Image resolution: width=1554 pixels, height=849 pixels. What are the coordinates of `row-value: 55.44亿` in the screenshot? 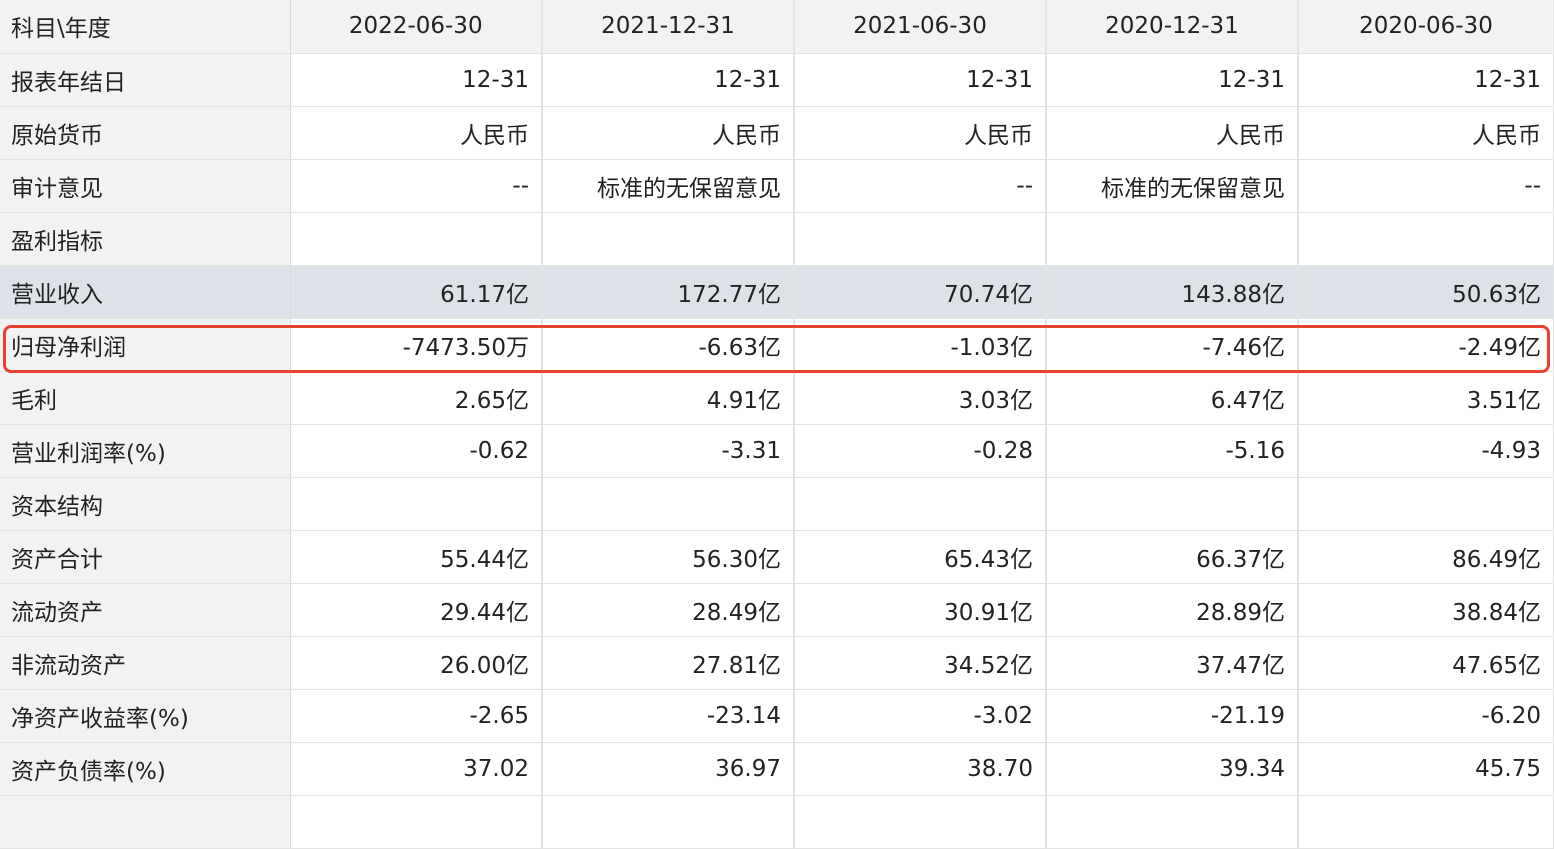 It's located at (416, 557).